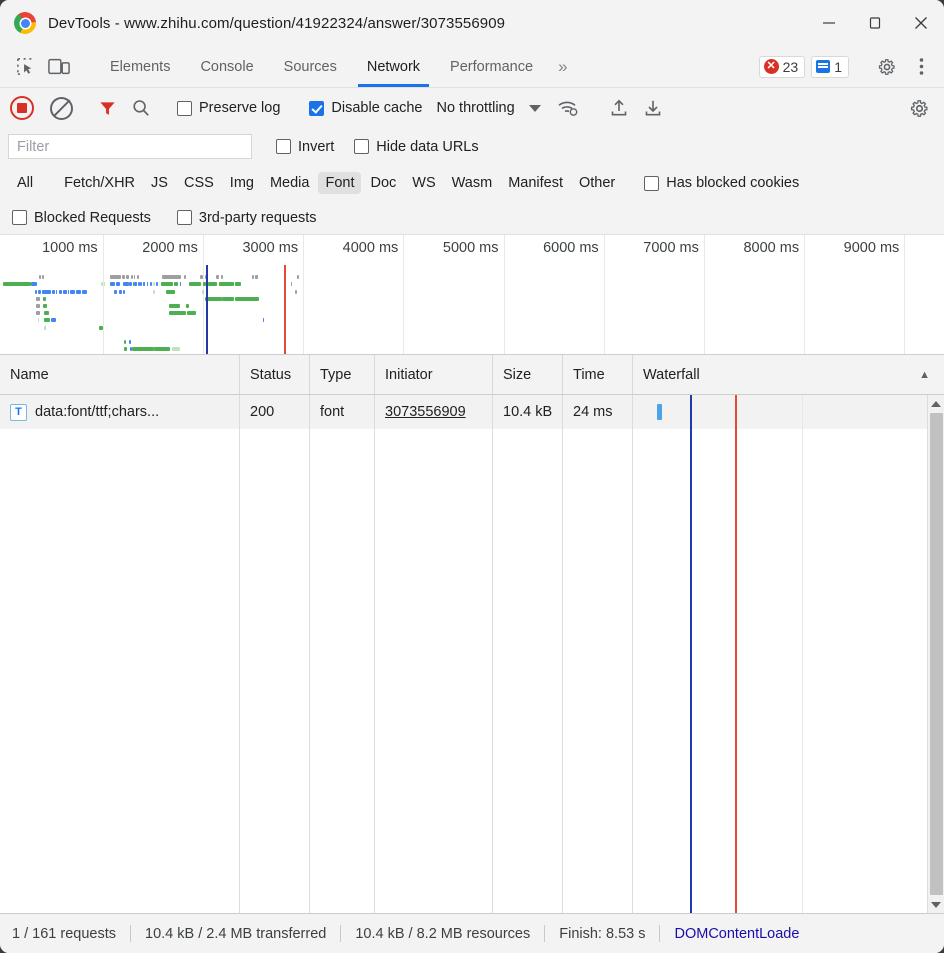 The image size is (944, 953). Describe the element at coordinates (275, 374) in the screenshot. I see `column-header-status: Status` at that location.